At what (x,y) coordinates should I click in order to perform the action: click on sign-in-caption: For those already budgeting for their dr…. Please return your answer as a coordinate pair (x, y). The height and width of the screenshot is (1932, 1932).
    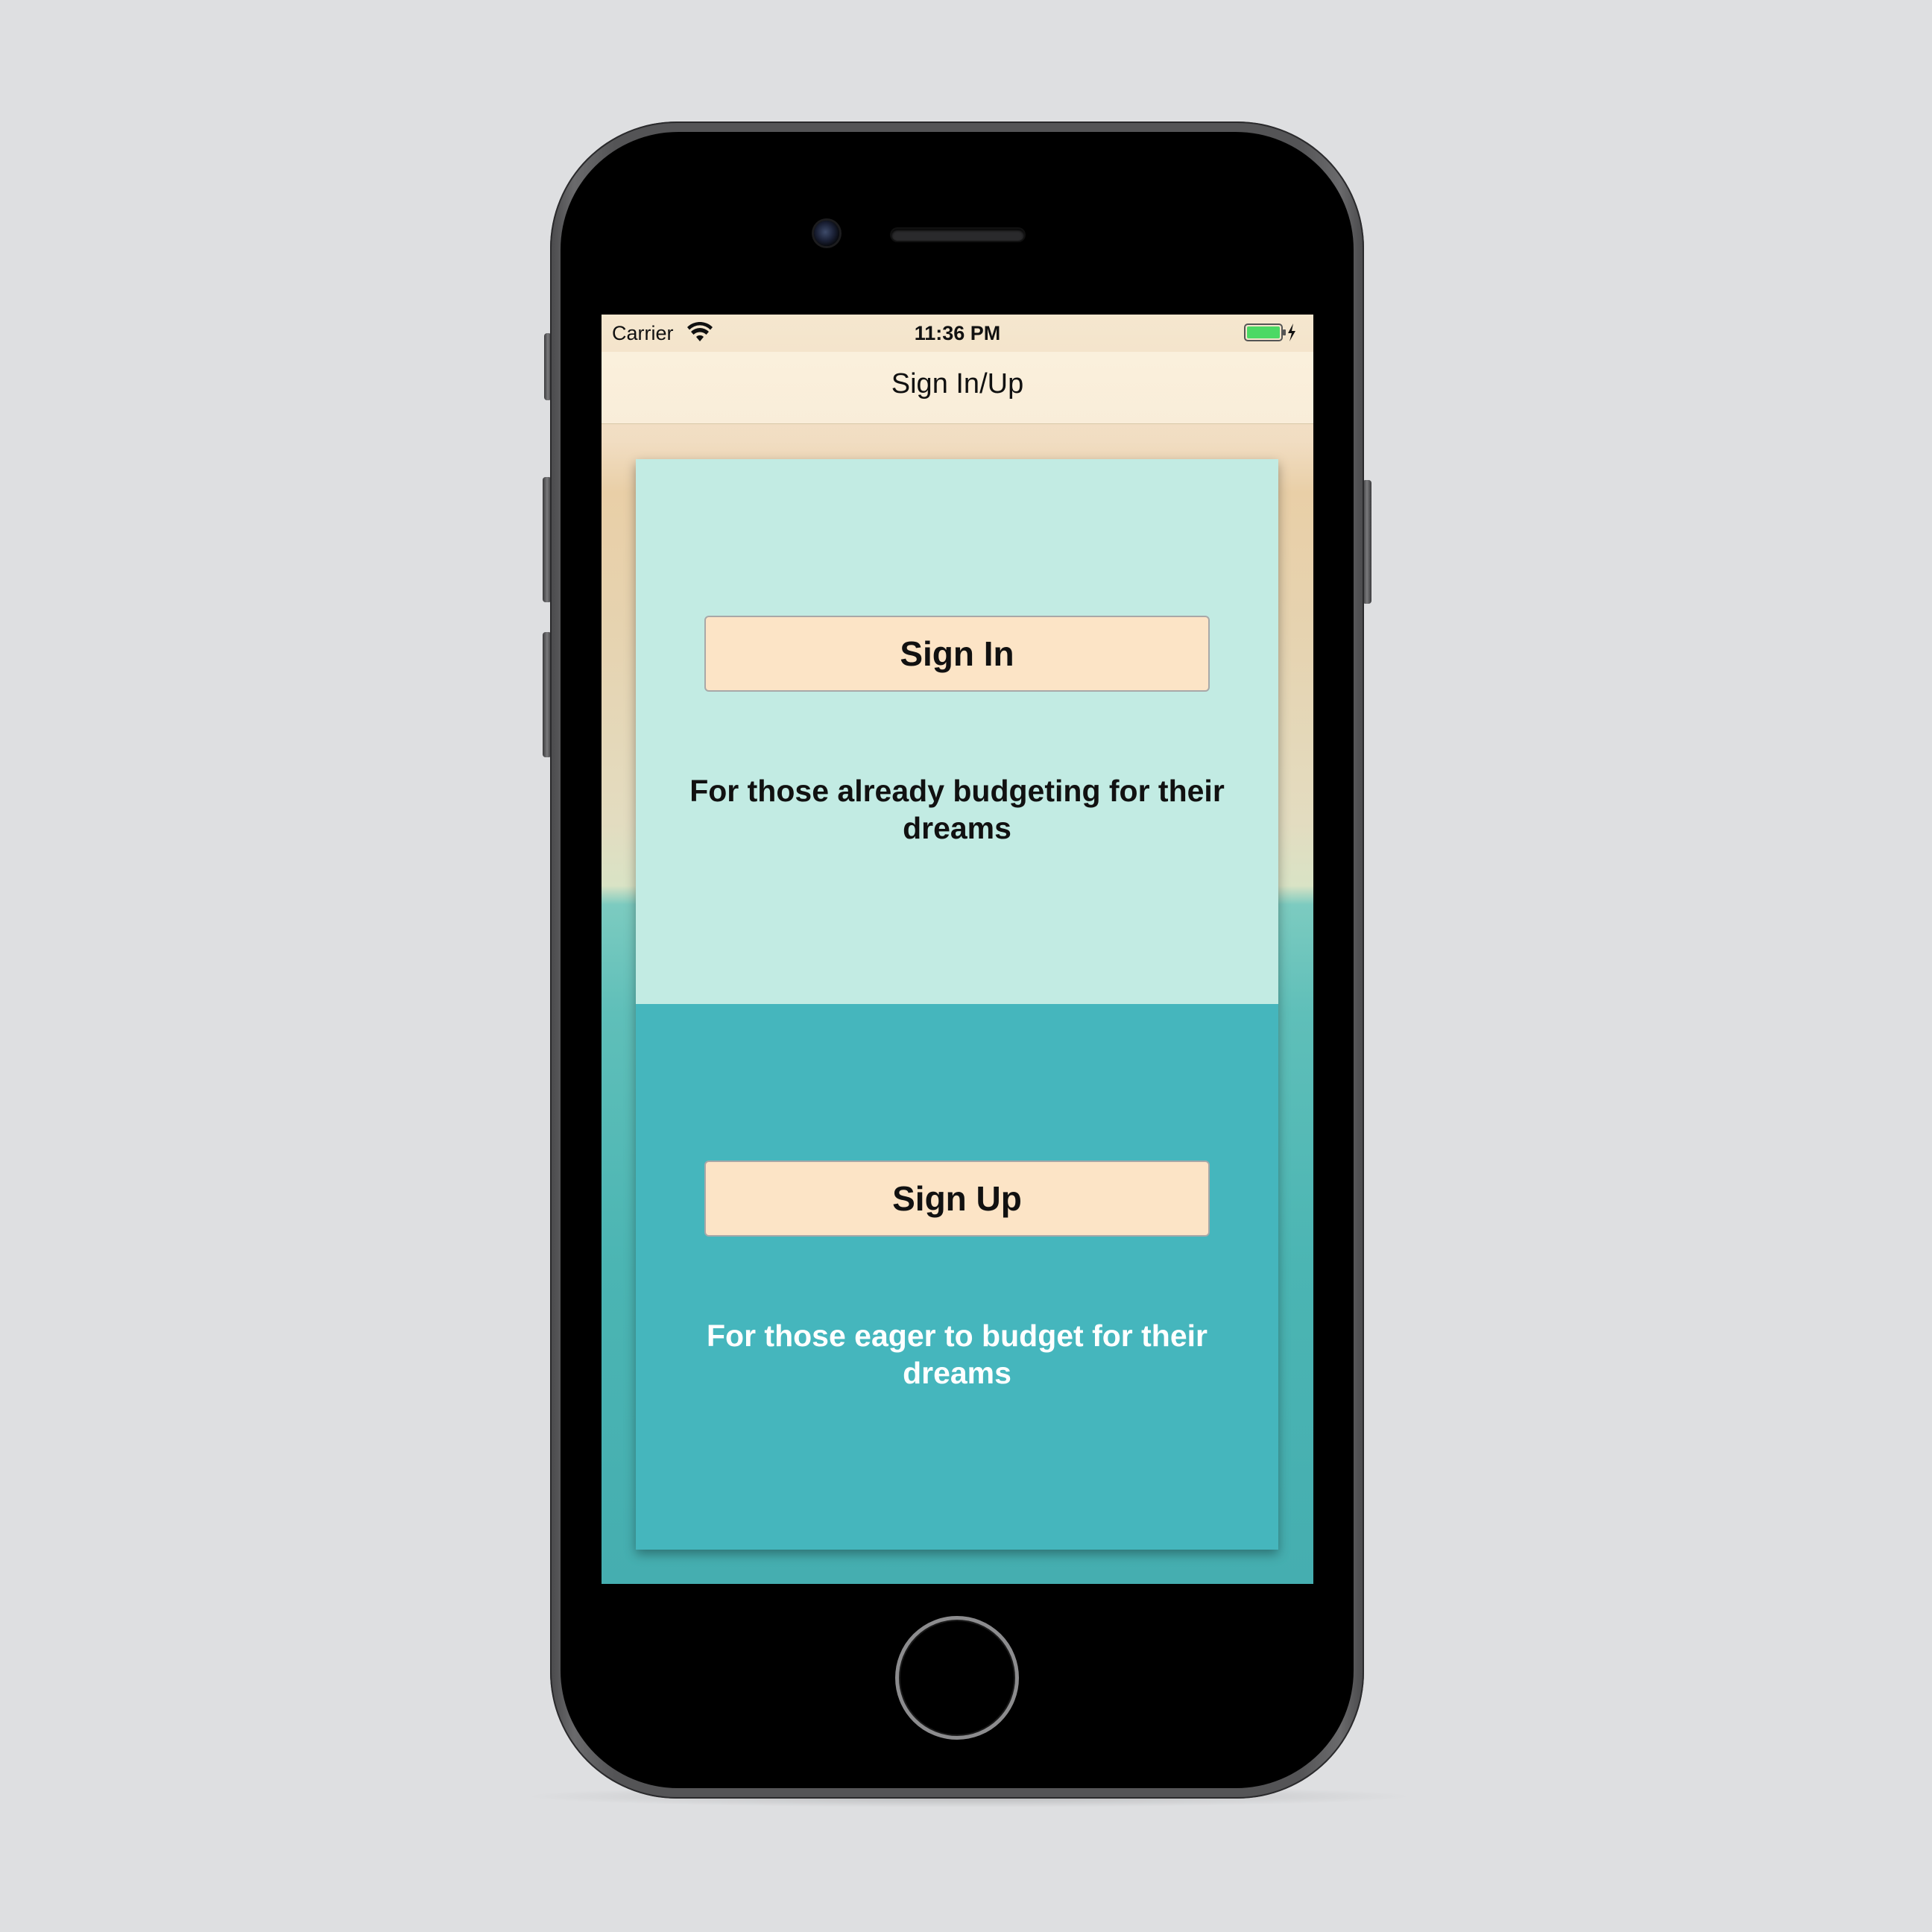
    Looking at the image, I should click on (957, 809).